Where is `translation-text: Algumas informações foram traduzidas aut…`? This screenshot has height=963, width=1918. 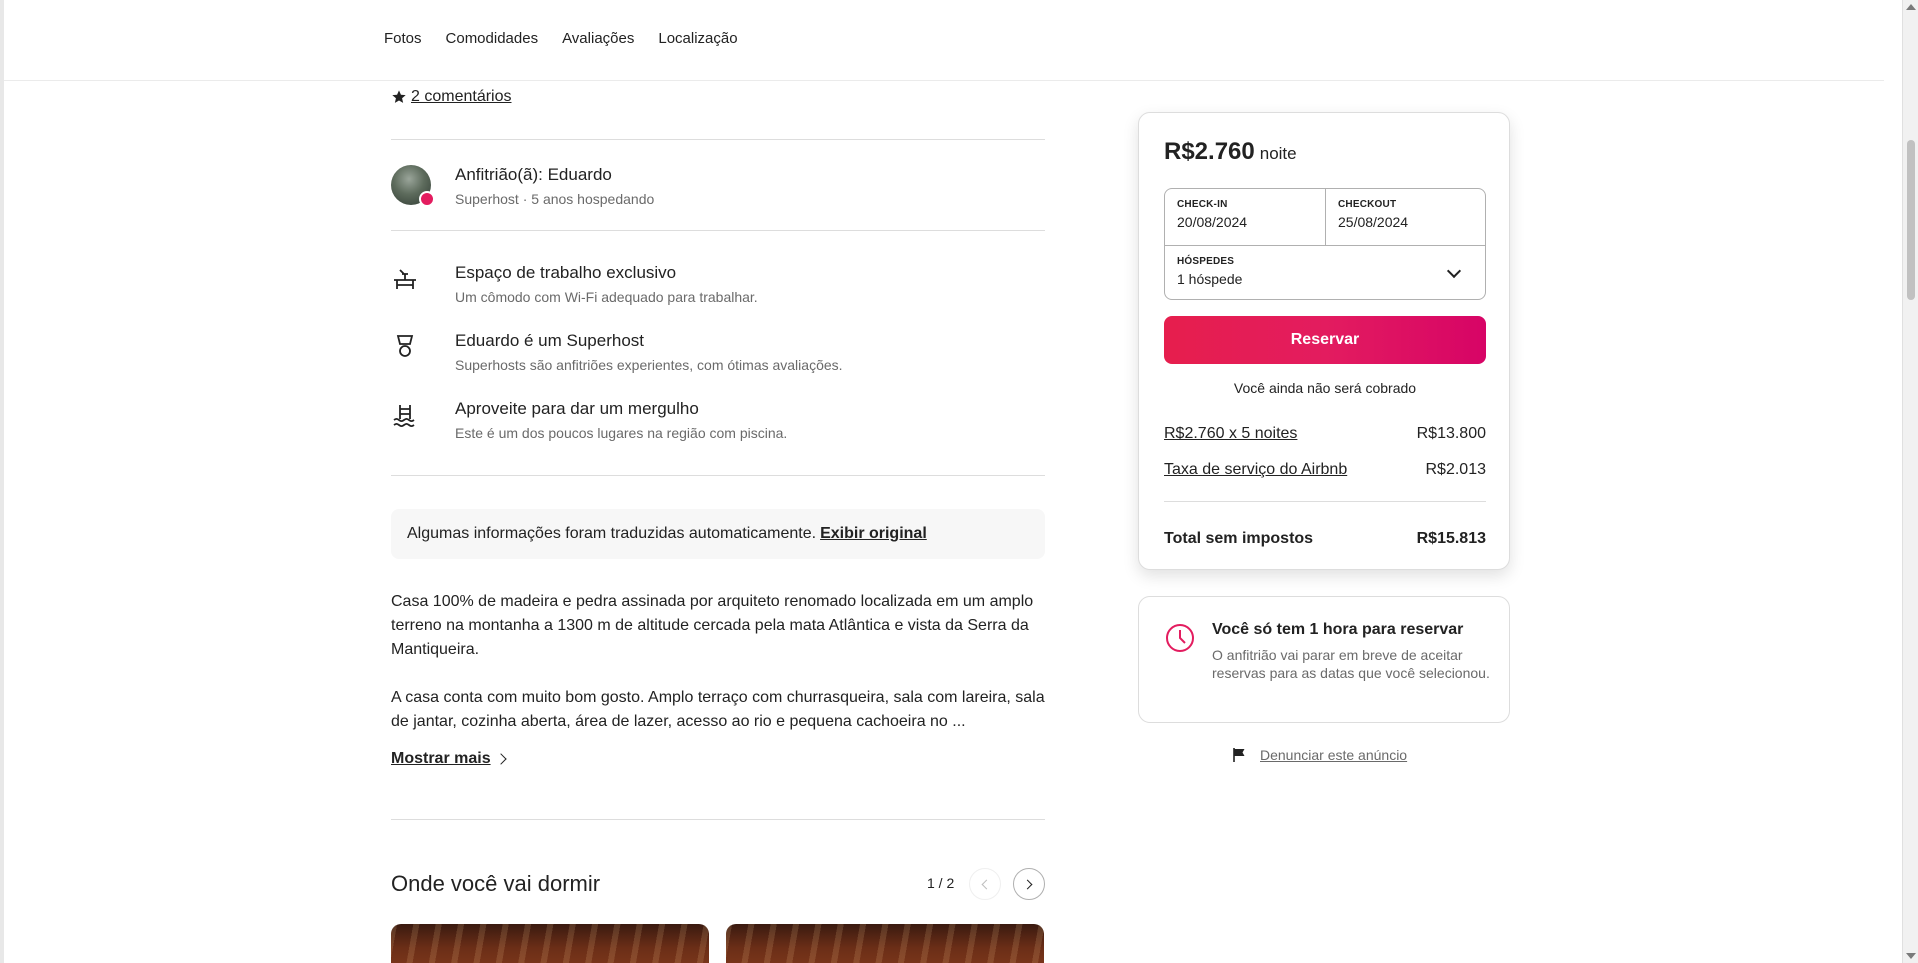 translation-text: Algumas informações foram traduzidas aut… is located at coordinates (612, 533).